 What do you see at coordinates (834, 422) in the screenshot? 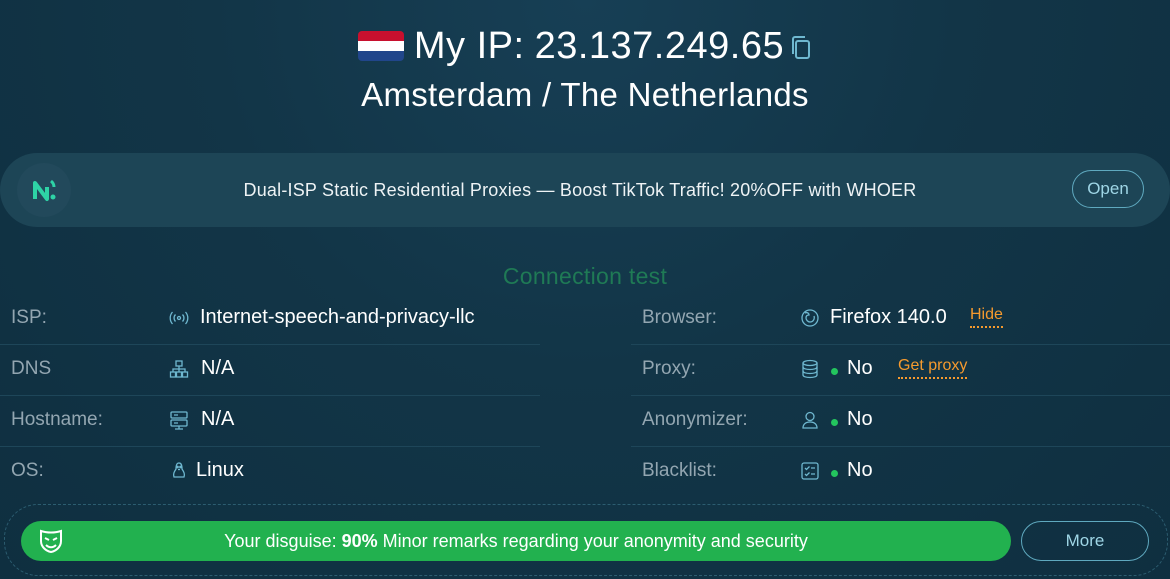
I see `anonymizer-status-dot` at bounding box center [834, 422].